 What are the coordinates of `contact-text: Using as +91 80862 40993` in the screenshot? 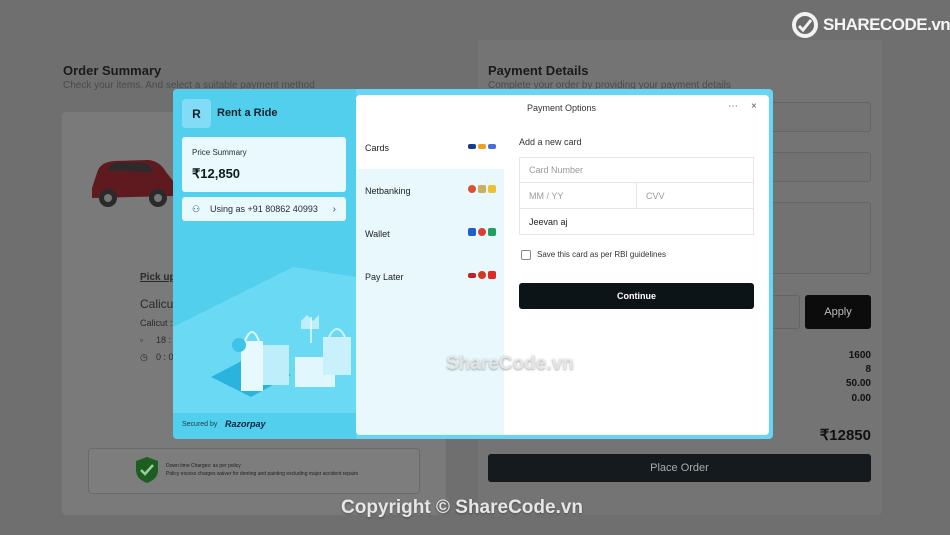 It's located at (264, 209).